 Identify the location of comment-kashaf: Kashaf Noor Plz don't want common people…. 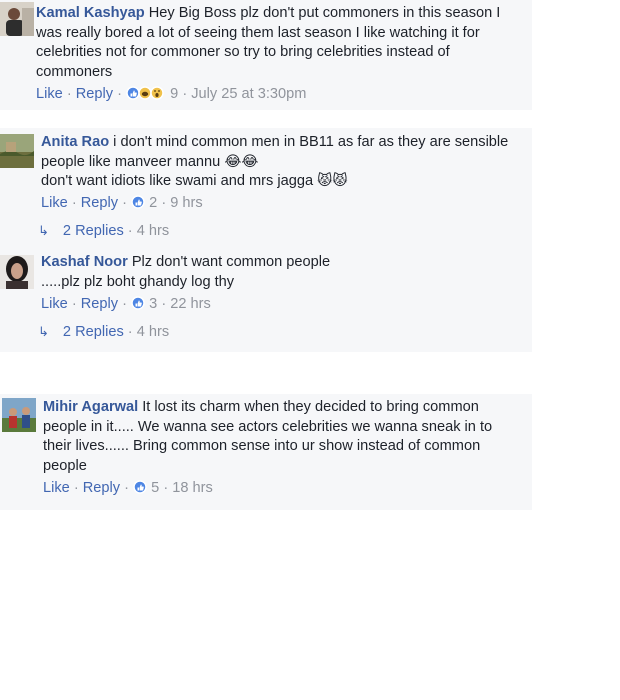
(266, 300).